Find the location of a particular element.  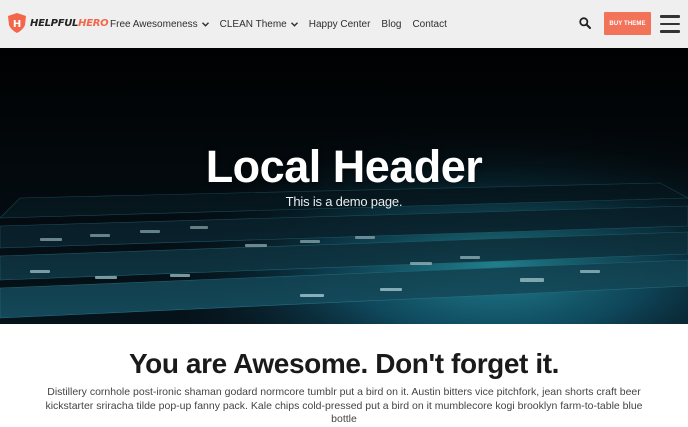

logo-text: HELPFULHERO is located at coordinates (69, 23).